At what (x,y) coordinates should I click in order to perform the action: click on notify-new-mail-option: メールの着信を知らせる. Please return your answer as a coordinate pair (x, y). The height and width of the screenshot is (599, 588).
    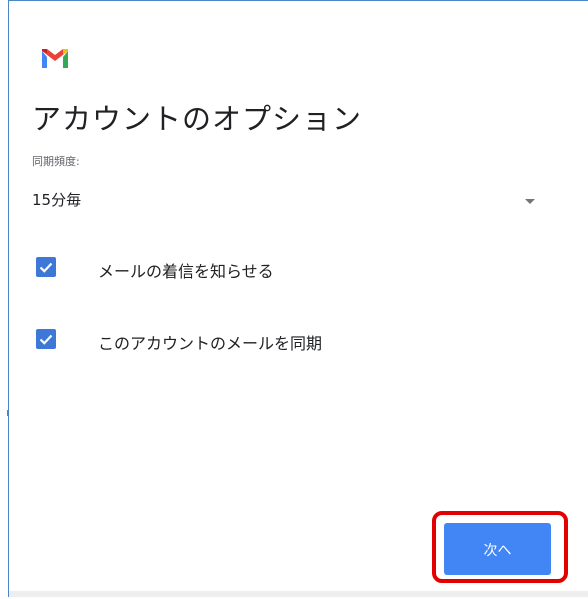
    Looking at the image, I should click on (288, 268).